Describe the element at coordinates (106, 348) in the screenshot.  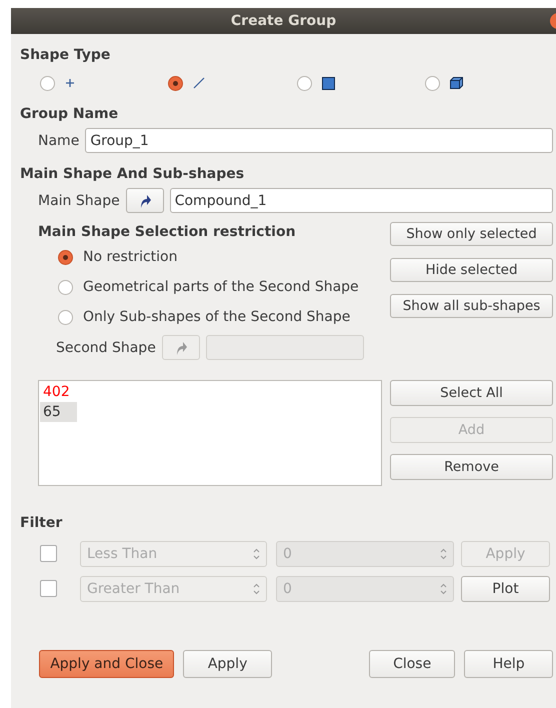
I see `field-label: Second Shape` at that location.